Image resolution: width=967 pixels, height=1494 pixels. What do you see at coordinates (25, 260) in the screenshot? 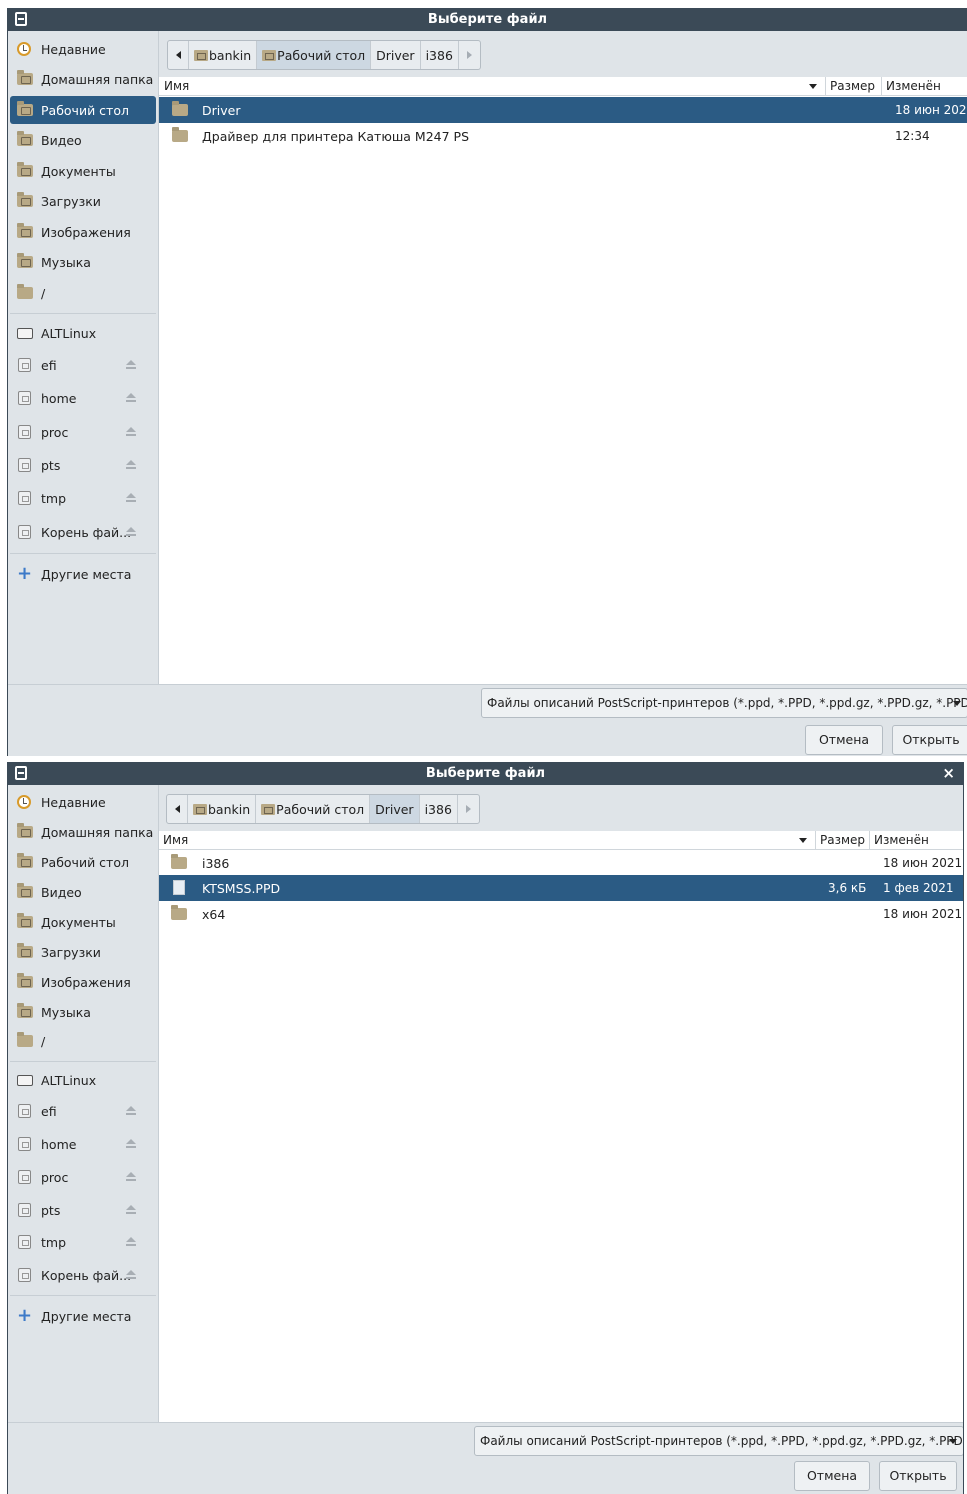
I see `music-folder-icon` at bounding box center [25, 260].